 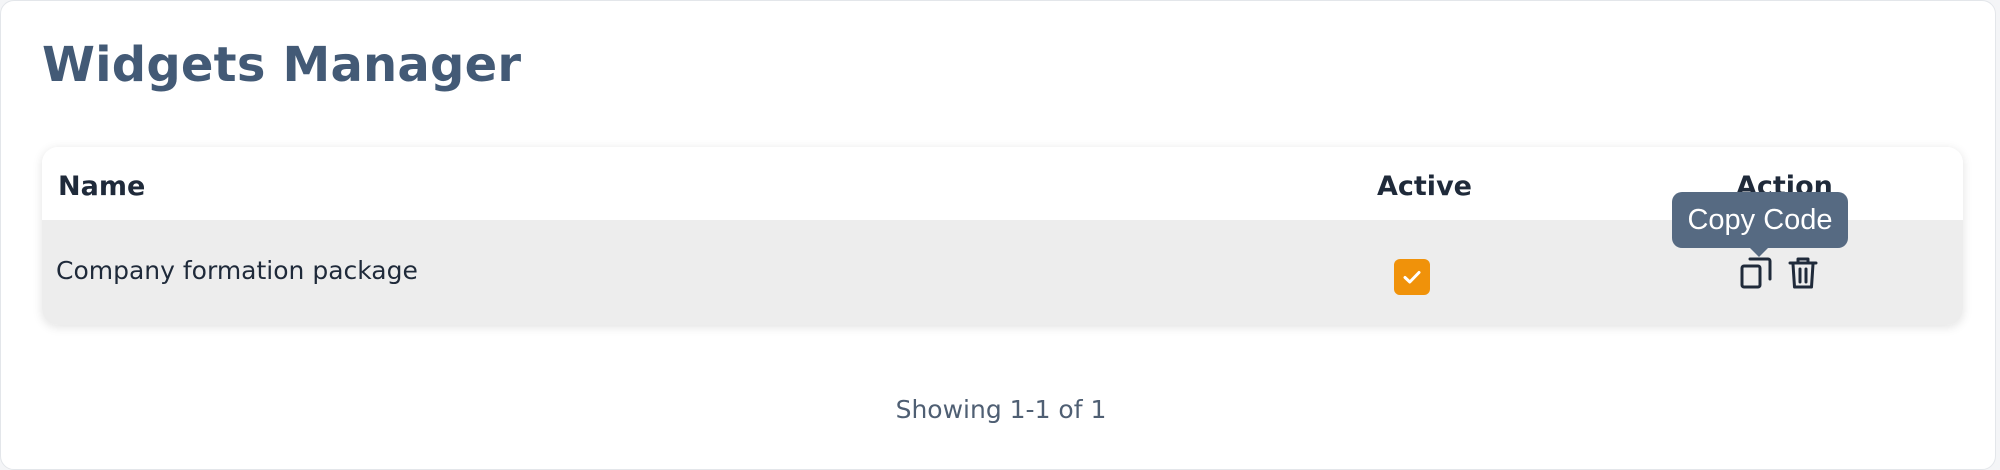 I want to click on column-header-active: Active, so click(x=1424, y=186).